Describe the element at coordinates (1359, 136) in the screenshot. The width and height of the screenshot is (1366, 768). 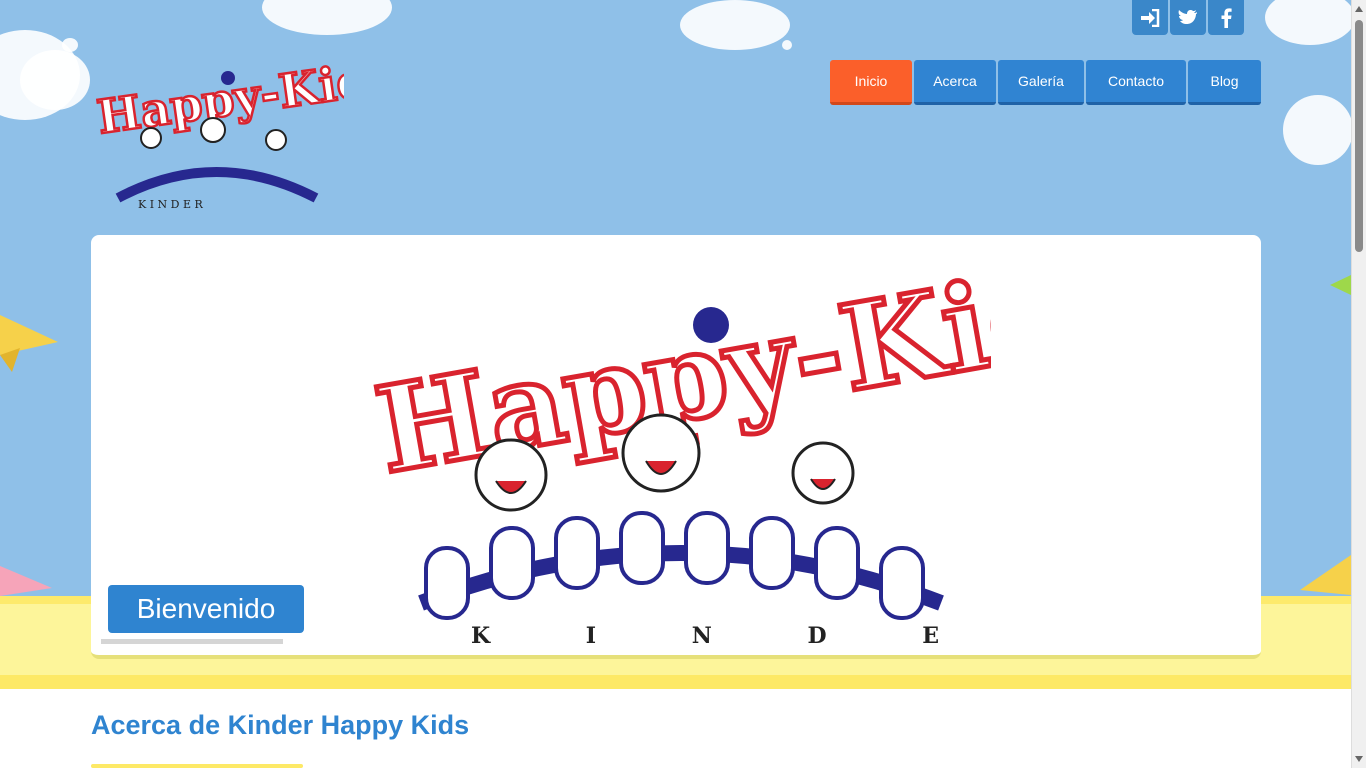
I see `scroll-thumb` at that location.